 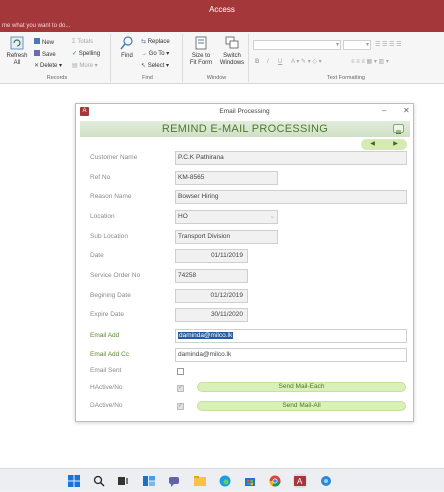 What do you see at coordinates (370, 62) in the screenshot?
I see `alignment-buttons: ≡ ≡ ≡ ▦ ▾ ▥ ▾` at bounding box center [370, 62].